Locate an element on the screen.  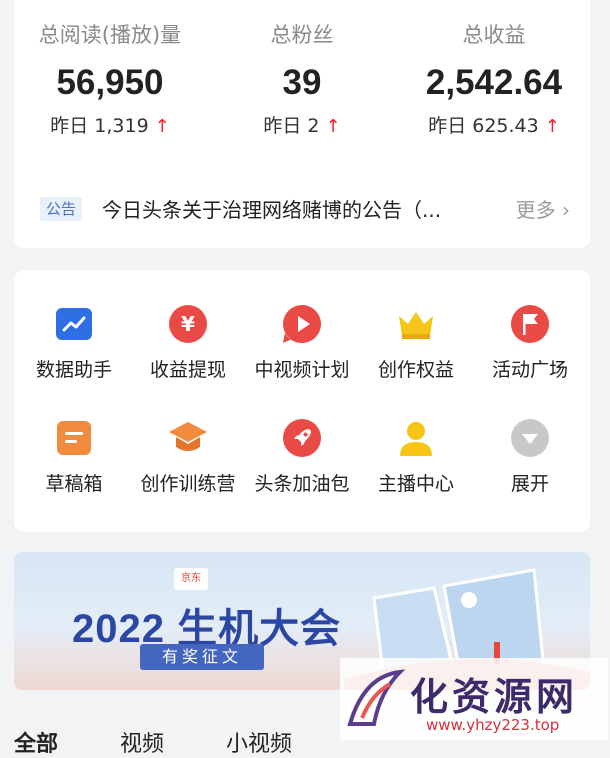
tool-label: 展开 is located at coordinates (529, 484).